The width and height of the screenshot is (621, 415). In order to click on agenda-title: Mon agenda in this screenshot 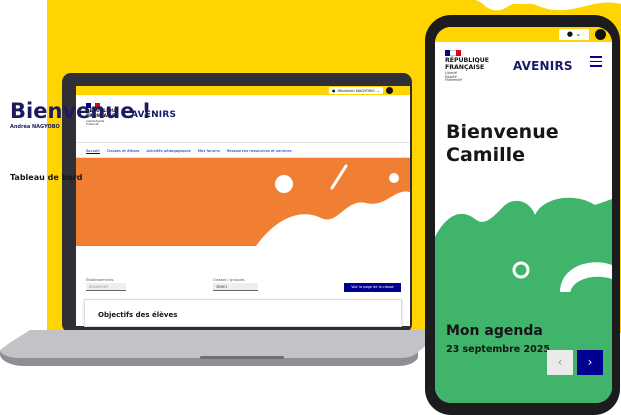, I will do `click(494, 331)`.